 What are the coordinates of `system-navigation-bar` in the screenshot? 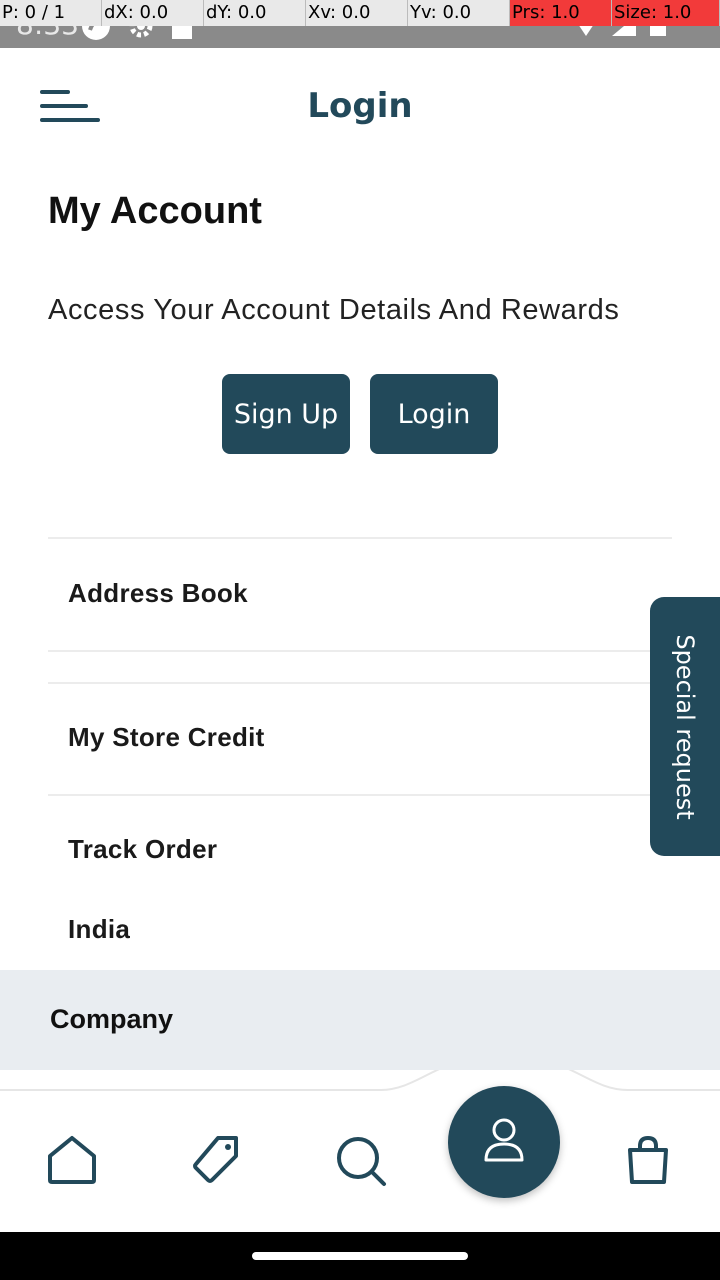 It's located at (360, 1256).